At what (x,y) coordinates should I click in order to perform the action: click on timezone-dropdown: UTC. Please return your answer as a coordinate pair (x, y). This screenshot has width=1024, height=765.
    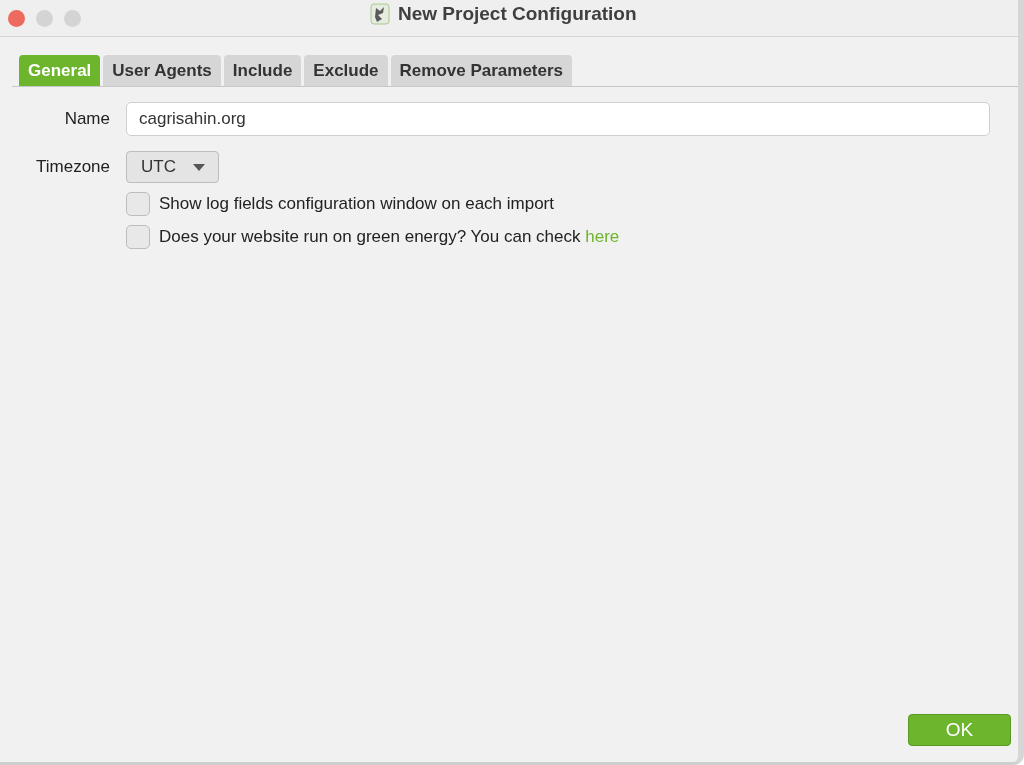
    Looking at the image, I should click on (172, 167).